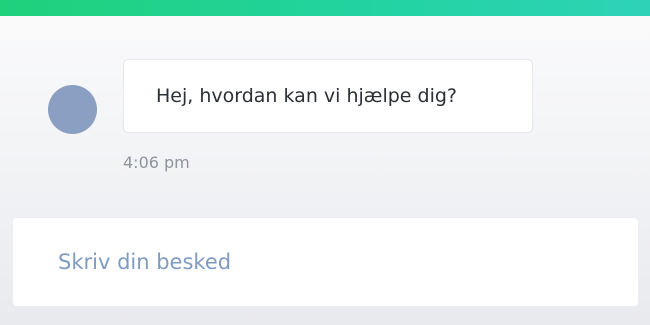 The image size is (650, 325). I want to click on agent-avatar, so click(72, 109).